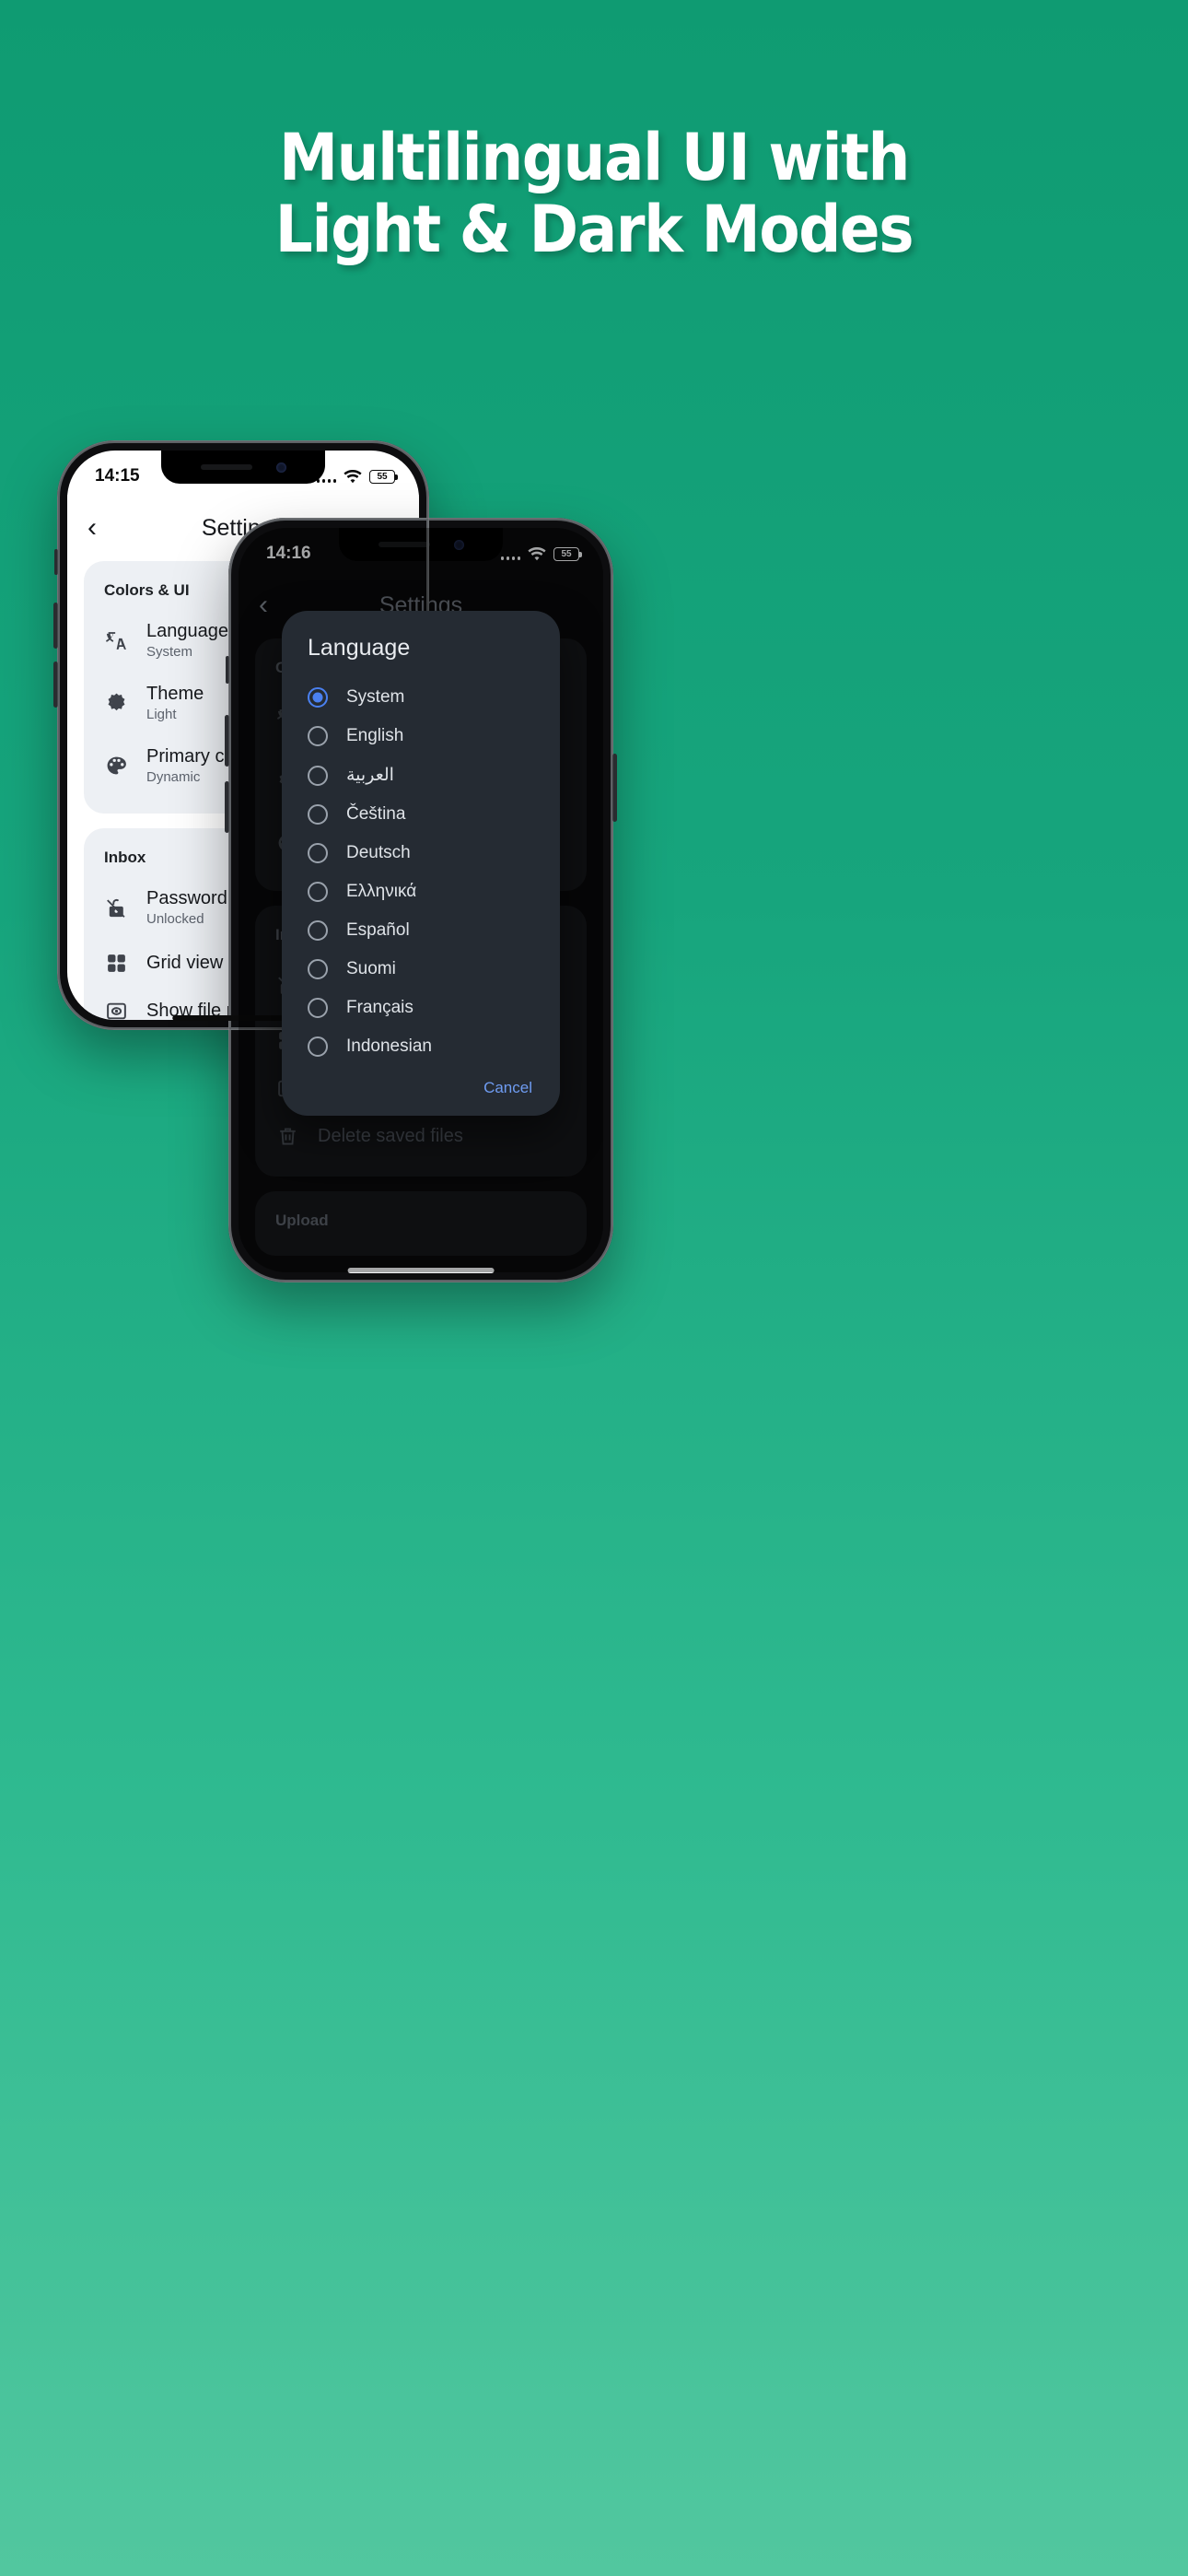 The width and height of the screenshot is (1188, 2576). What do you see at coordinates (421, 775) in the screenshot?
I see `language-option-arabic: العربية` at bounding box center [421, 775].